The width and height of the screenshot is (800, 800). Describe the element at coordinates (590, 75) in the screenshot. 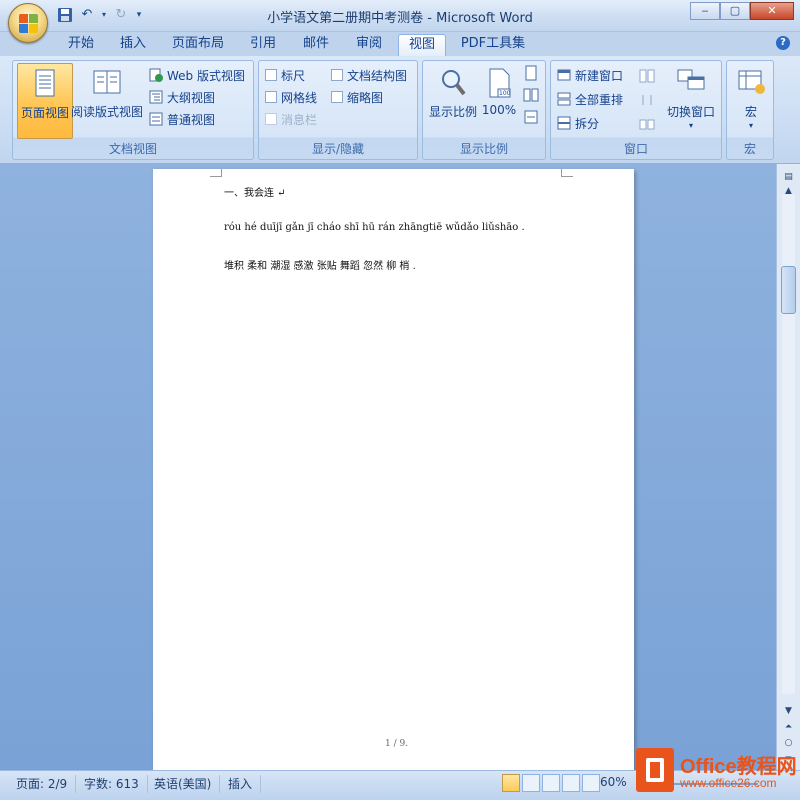

I see `new-window-button: 新建窗口` at that location.